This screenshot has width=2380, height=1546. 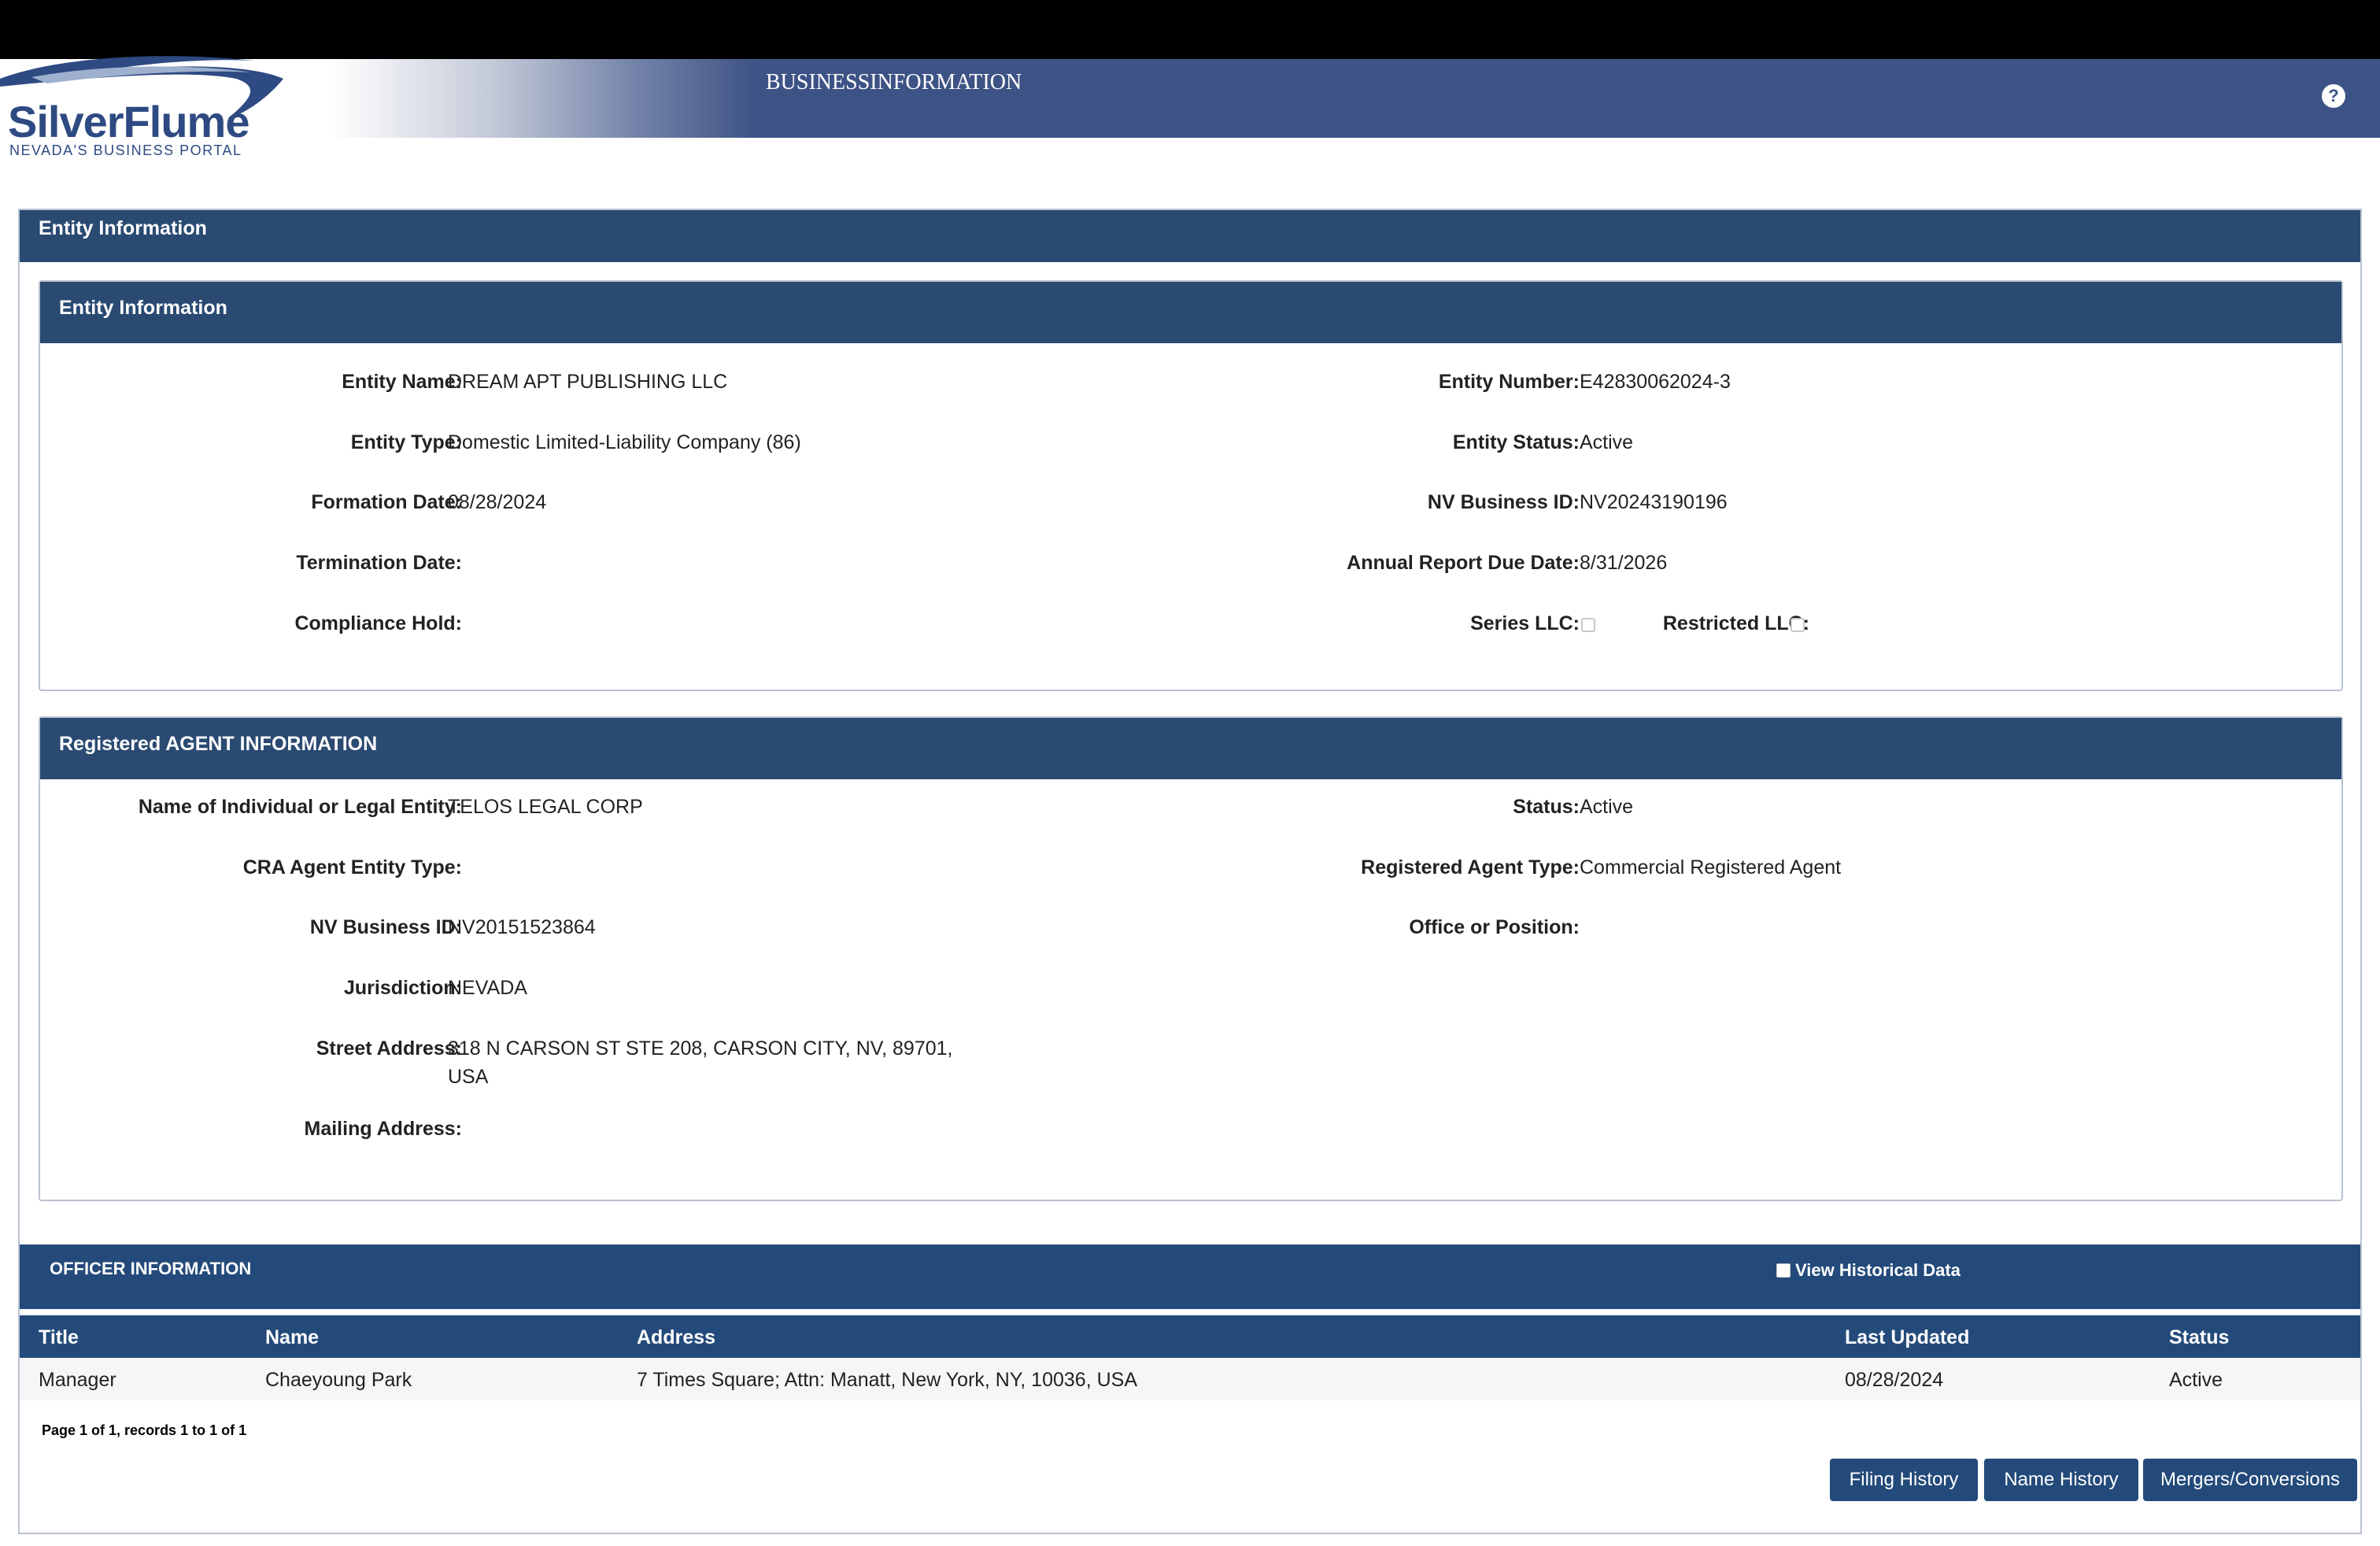 I want to click on officer-info-header: OFFICER INFORMATION View Historical Data, so click(x=1190, y=1277).